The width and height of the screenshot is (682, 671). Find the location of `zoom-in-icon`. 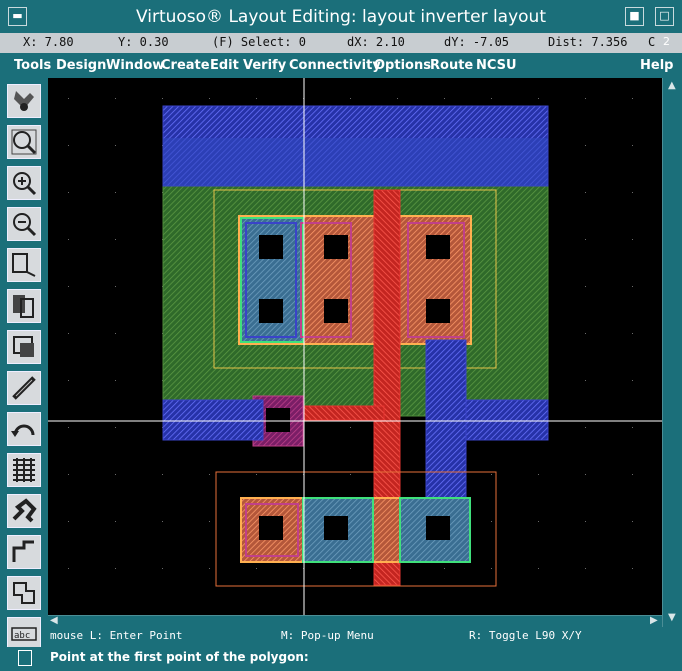

zoom-in-icon is located at coordinates (25, 184).